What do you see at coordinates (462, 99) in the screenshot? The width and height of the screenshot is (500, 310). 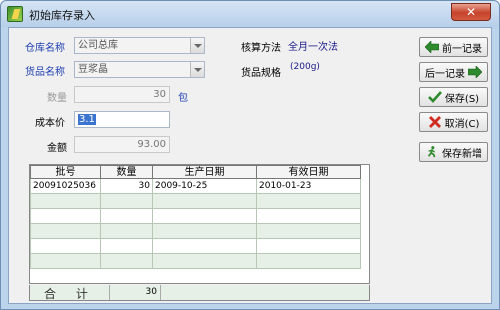 I see `save-label: 保存(S)` at bounding box center [462, 99].